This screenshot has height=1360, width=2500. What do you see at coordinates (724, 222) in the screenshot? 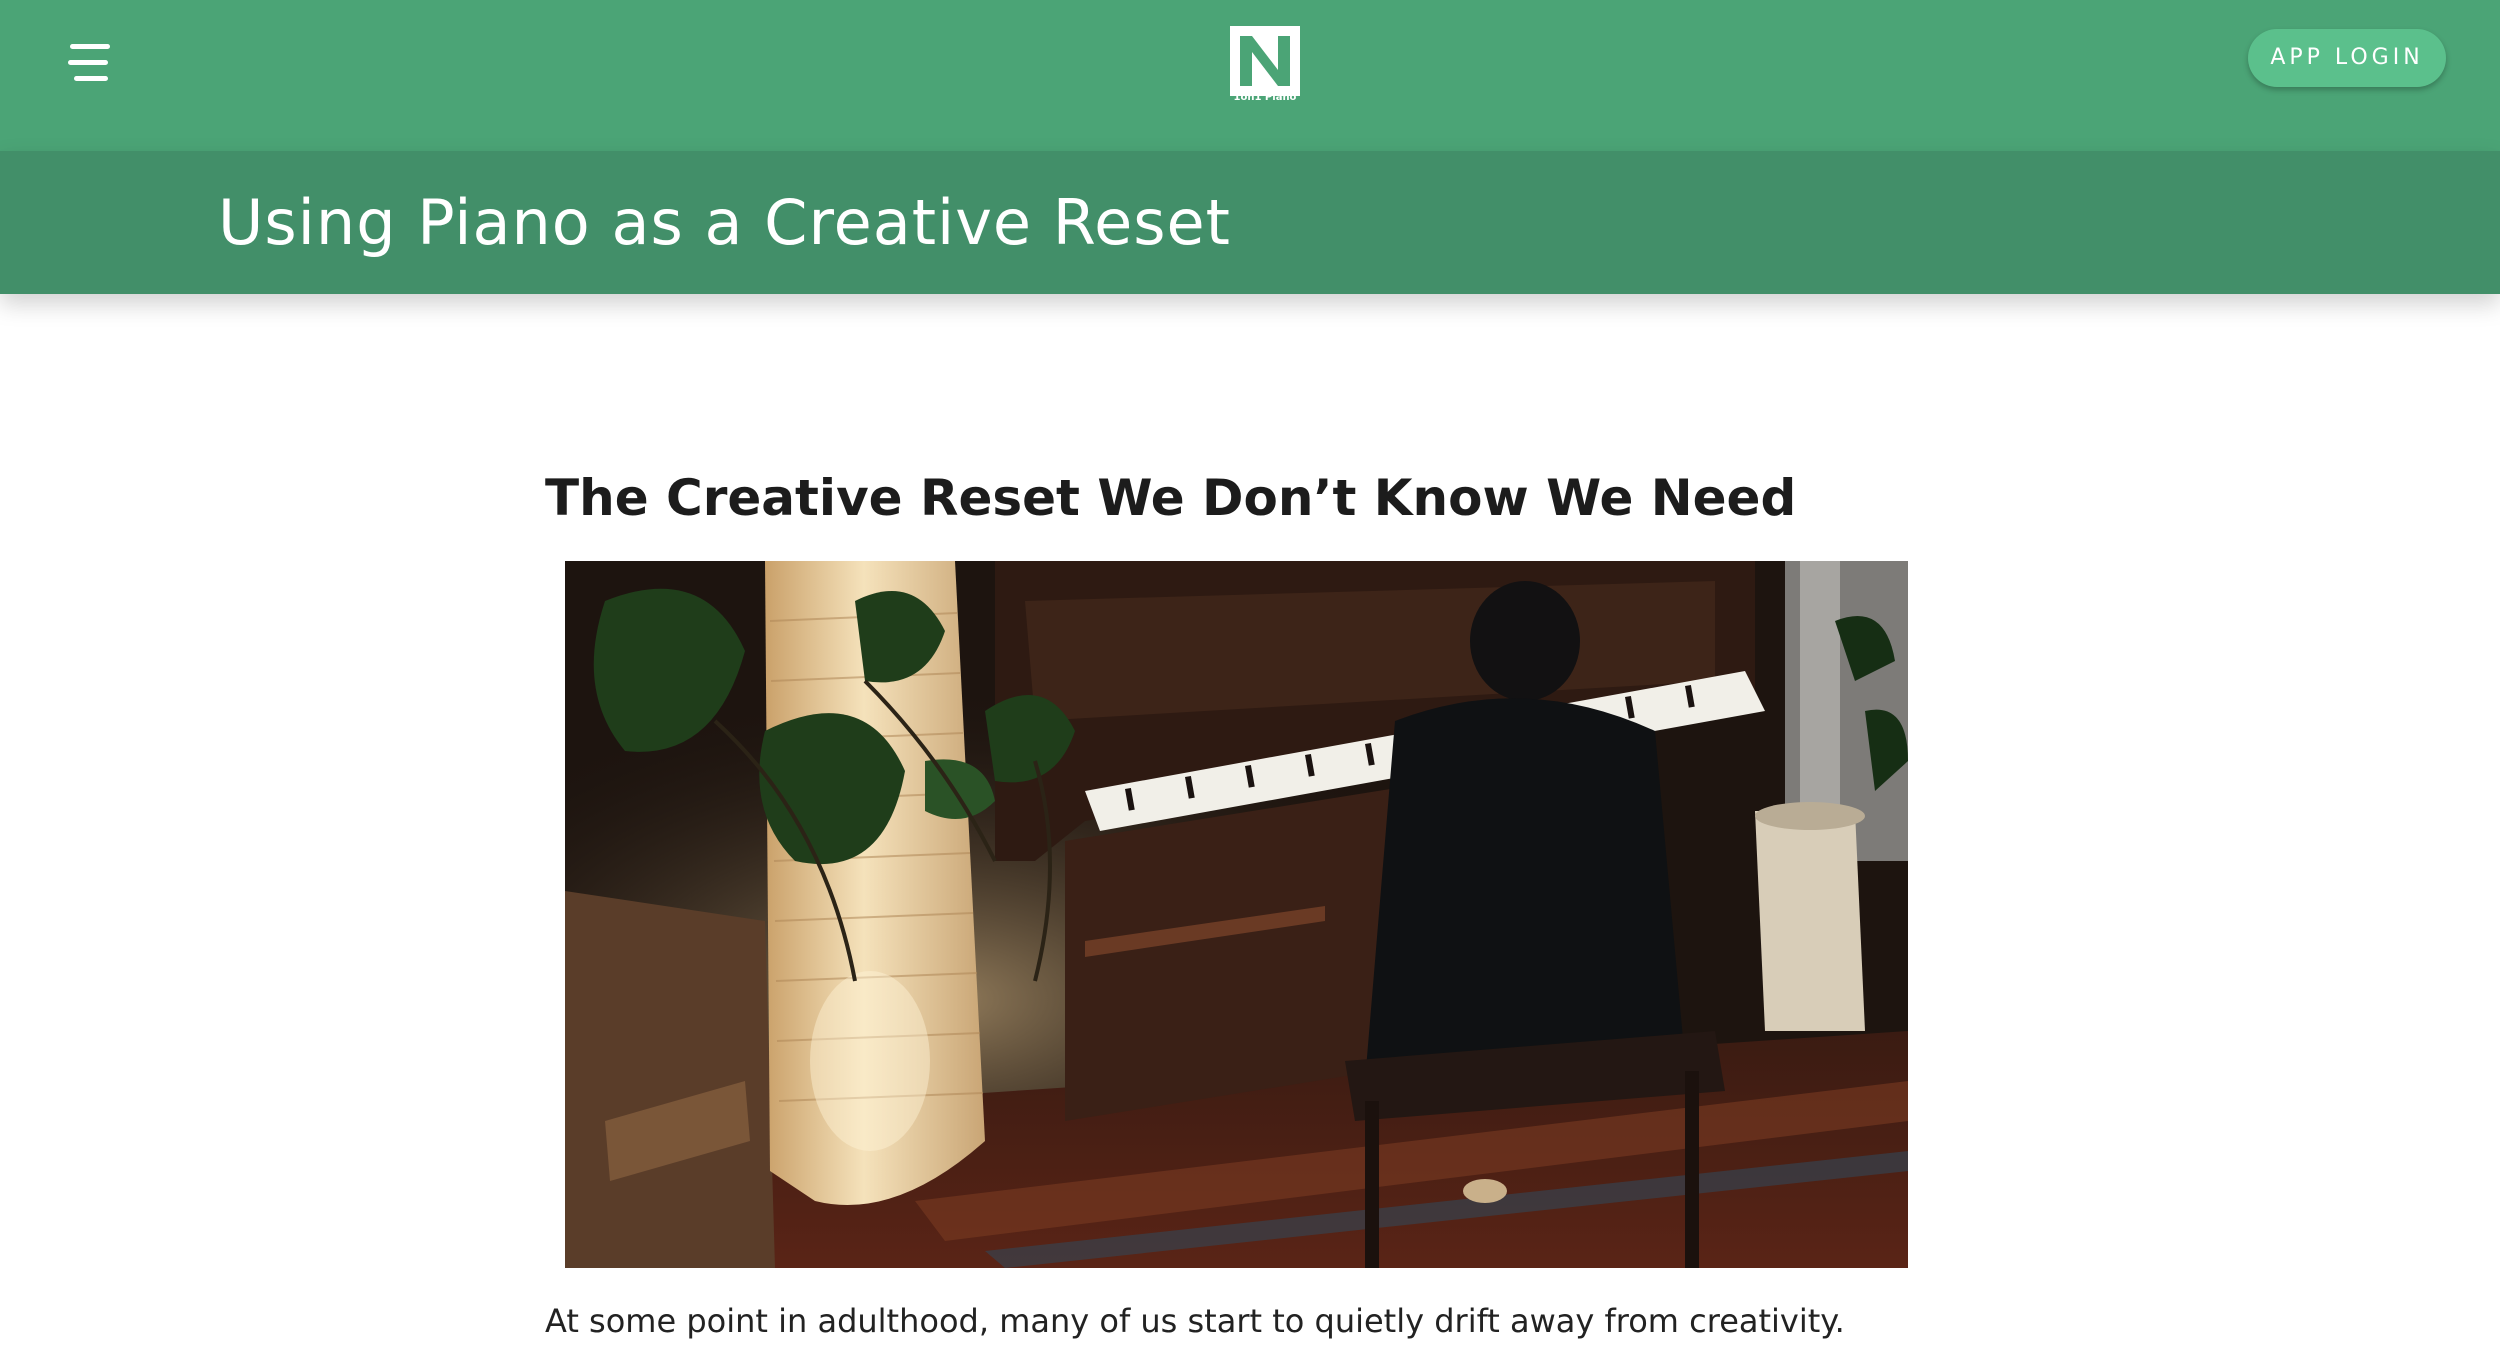
I see `page-title: Using Piano as a Creative Reset` at bounding box center [724, 222].